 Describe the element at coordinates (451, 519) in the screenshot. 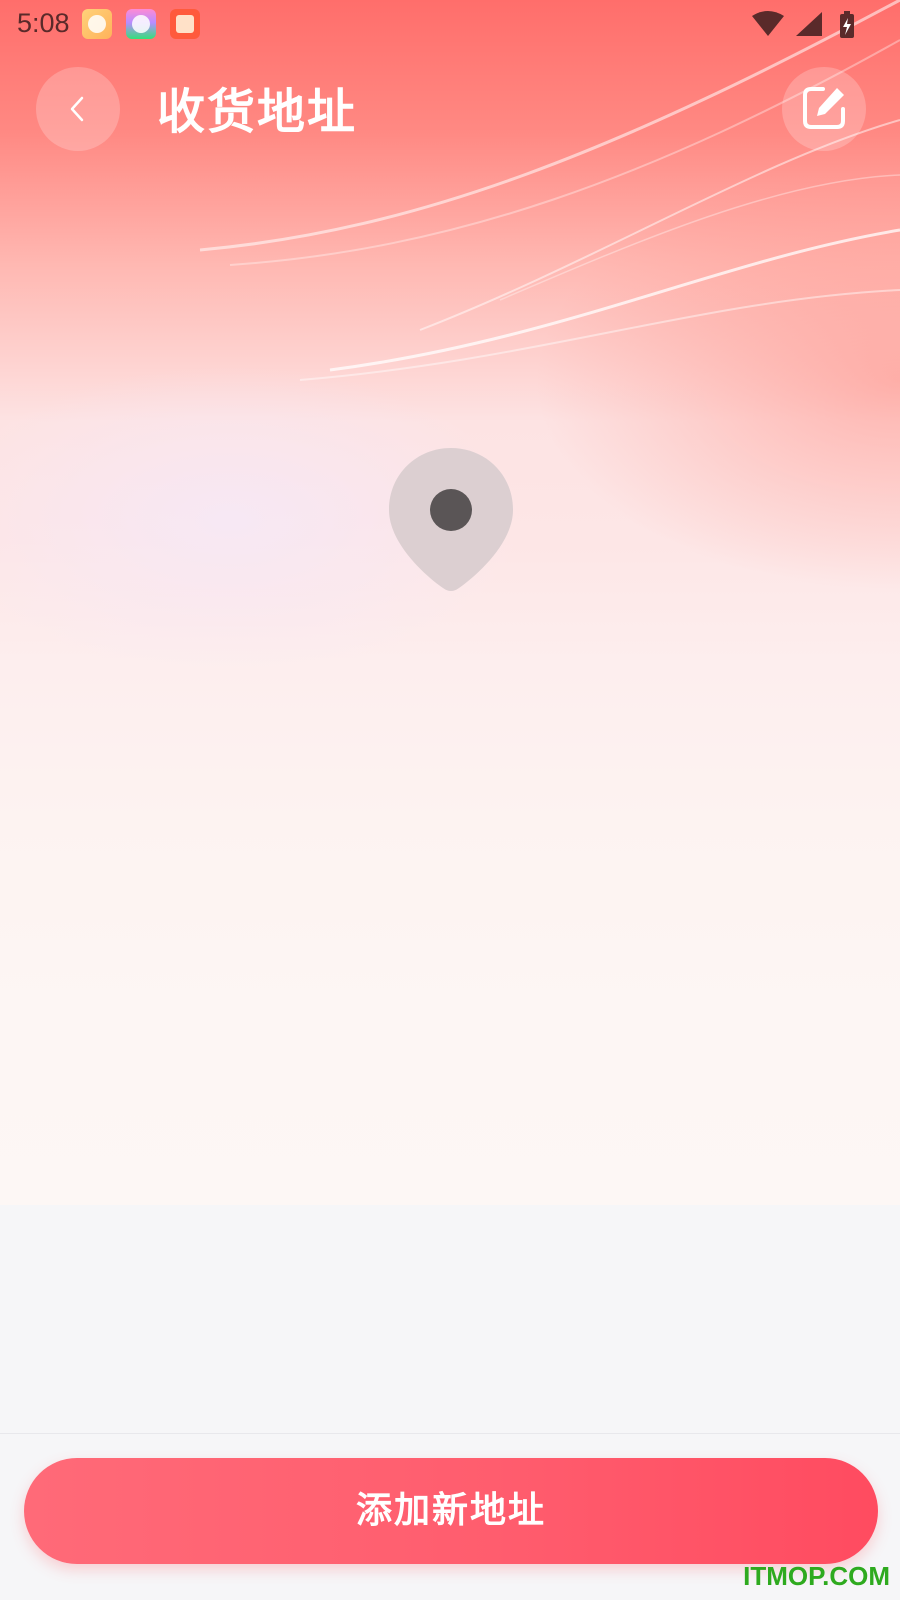

I see `location-pin-icon` at that location.